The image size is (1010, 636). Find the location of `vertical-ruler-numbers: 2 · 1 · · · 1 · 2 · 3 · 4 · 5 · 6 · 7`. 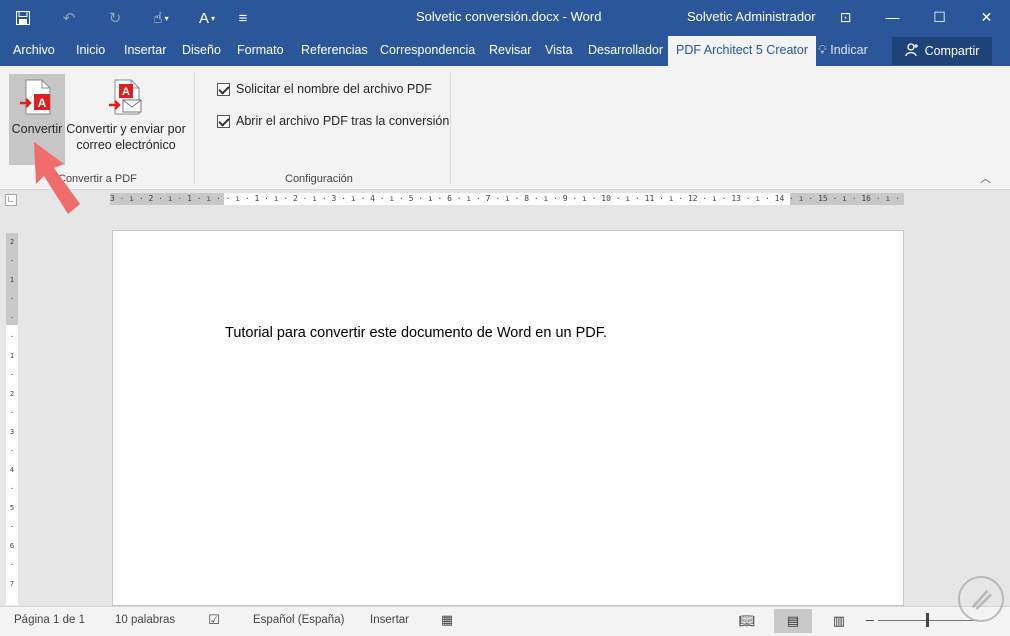

vertical-ruler-numbers: 2 · 1 · · · 1 · 2 · 3 · 4 · 5 · 6 · 7 is located at coordinates (12, 413).